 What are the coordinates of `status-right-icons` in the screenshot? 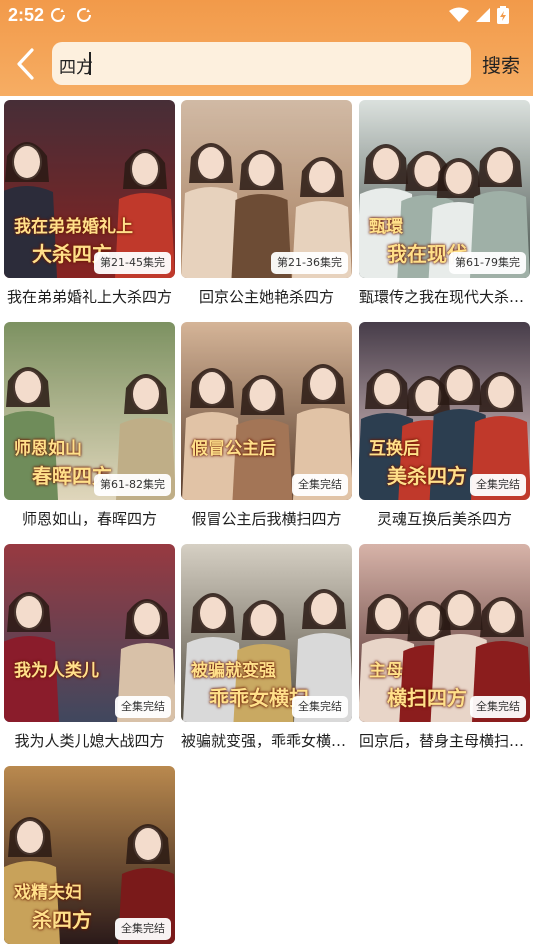 It's located at (479, 17).